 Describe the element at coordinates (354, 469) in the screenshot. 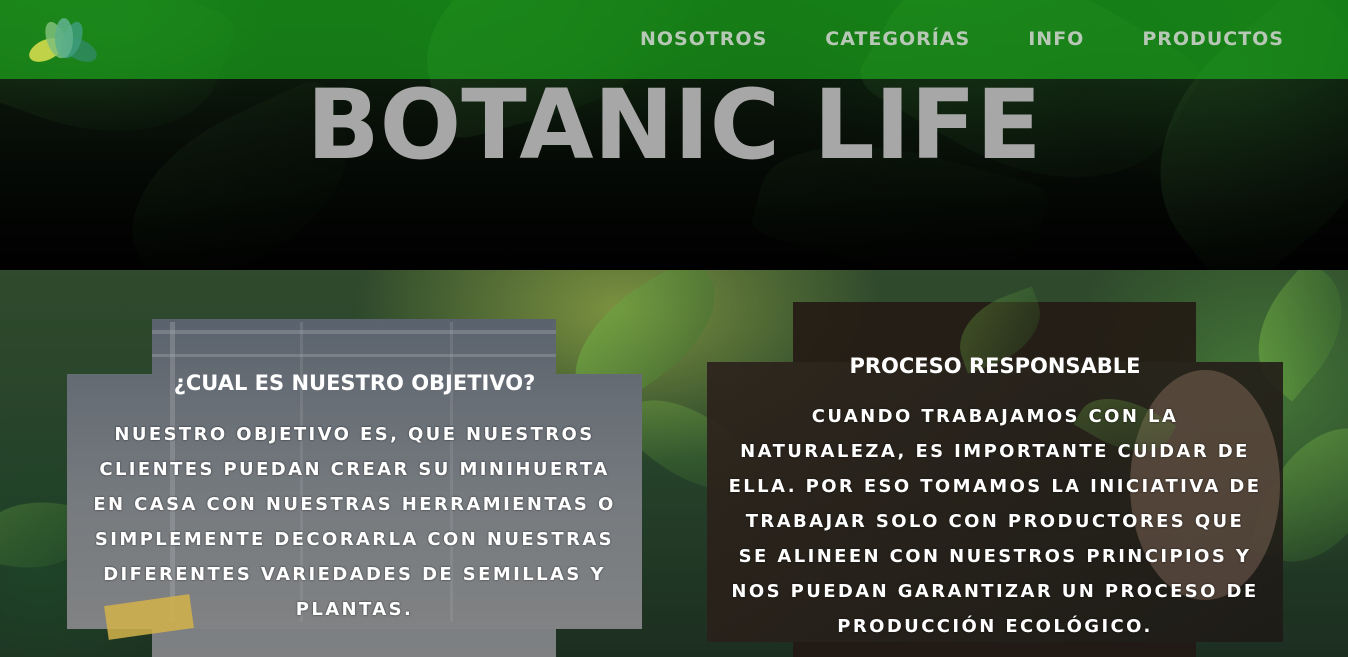

I see `objective-line: CLIENTES PUEDAN CREAR SU MINIHUERTA` at that location.